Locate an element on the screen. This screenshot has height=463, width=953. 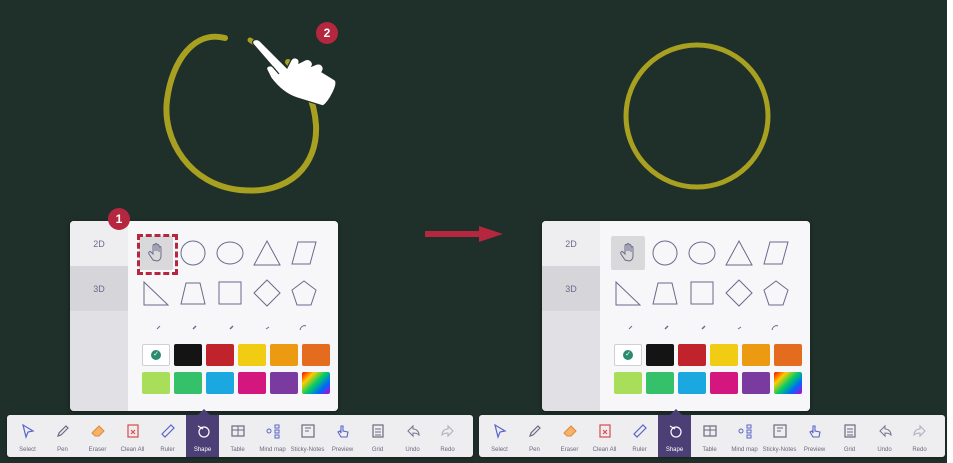
grid-label: Grid is located at coordinates (849, 450).